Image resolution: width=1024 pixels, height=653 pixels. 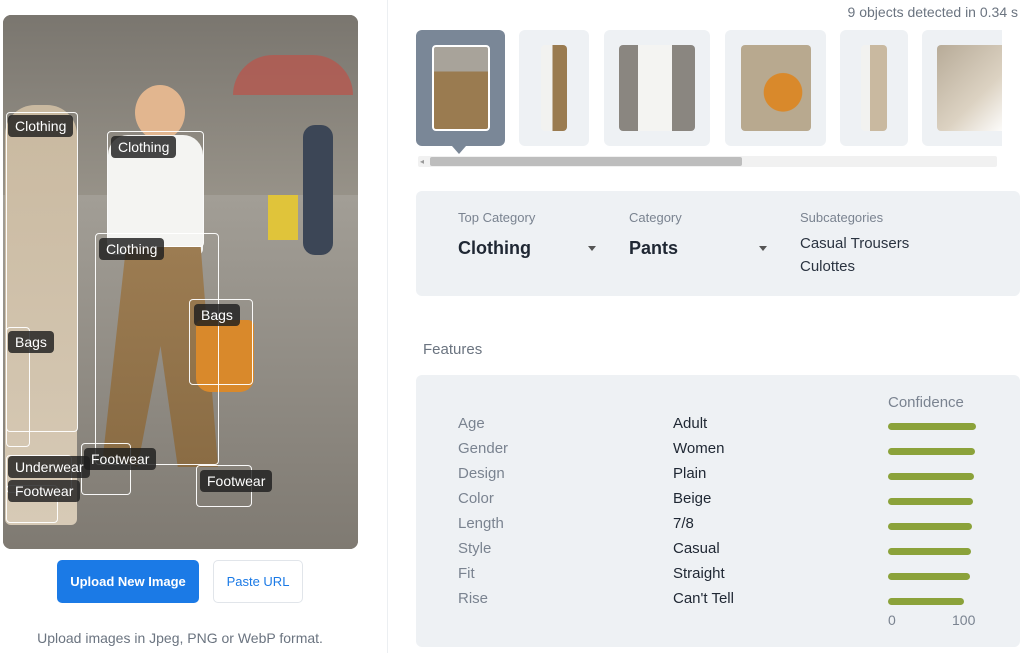 What do you see at coordinates (763, 248) in the screenshot?
I see `category-caret-icon` at bounding box center [763, 248].